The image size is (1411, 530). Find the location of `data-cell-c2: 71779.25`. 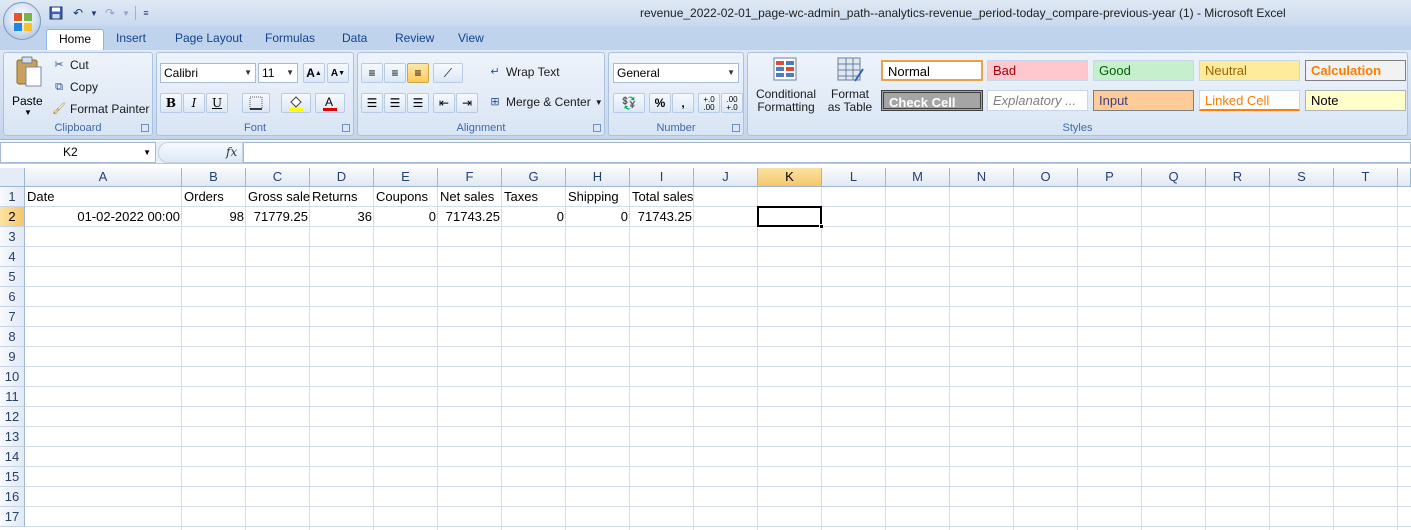

data-cell-c2: 71779.25 is located at coordinates (278, 217).